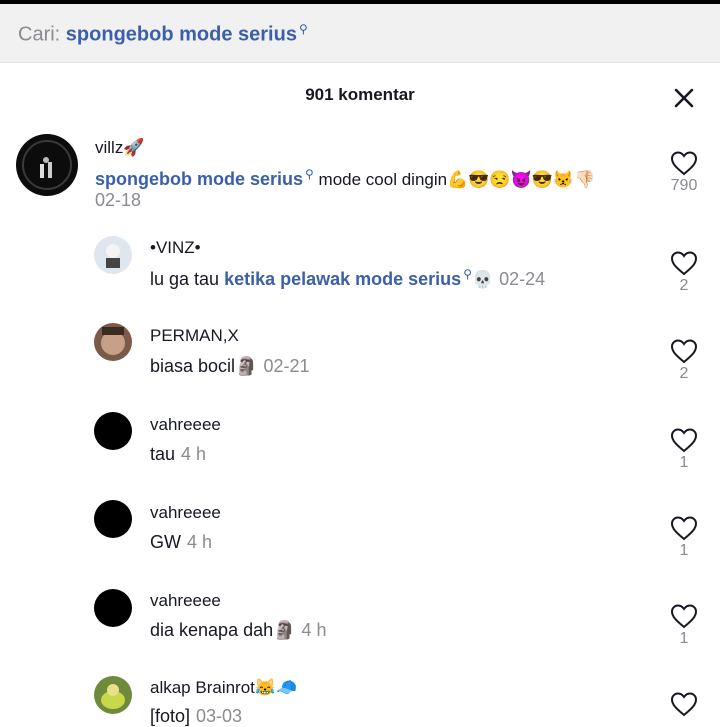 Image resolution: width=720 pixels, height=727 pixels. Describe the element at coordinates (223, 688) in the screenshot. I see `comment-username: alkap Brainrot😹🧢` at that location.